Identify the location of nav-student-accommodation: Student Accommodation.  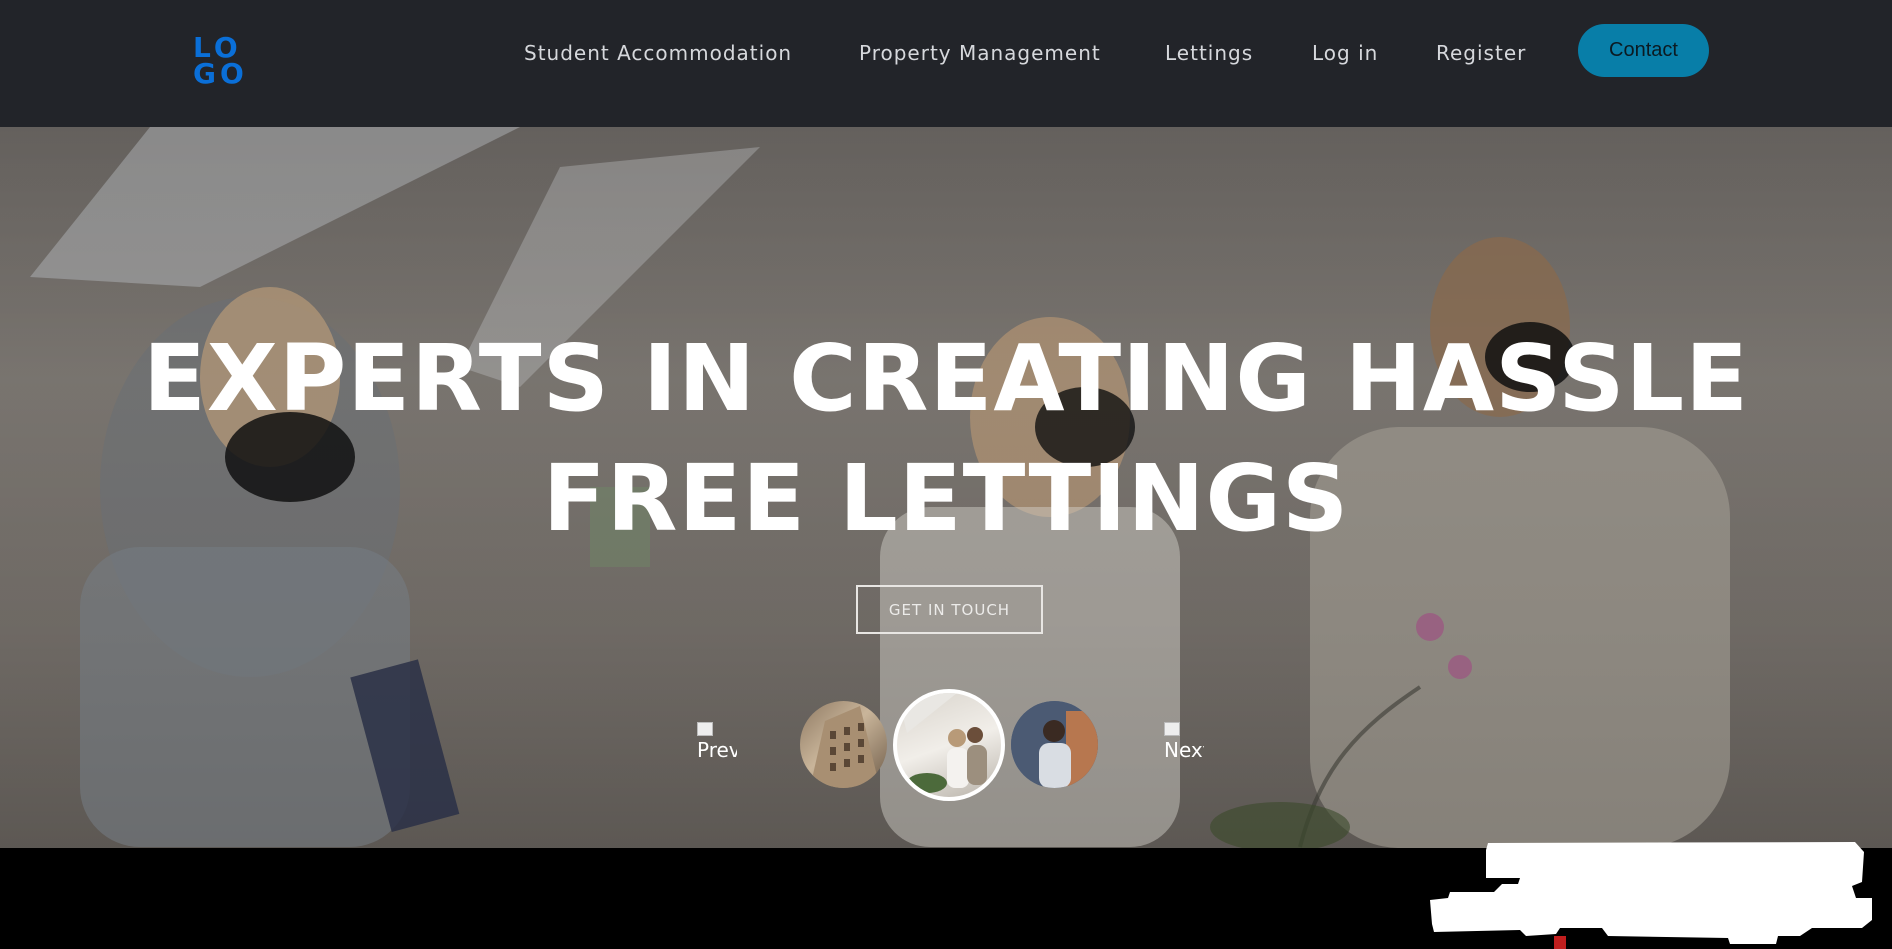
(658, 53).